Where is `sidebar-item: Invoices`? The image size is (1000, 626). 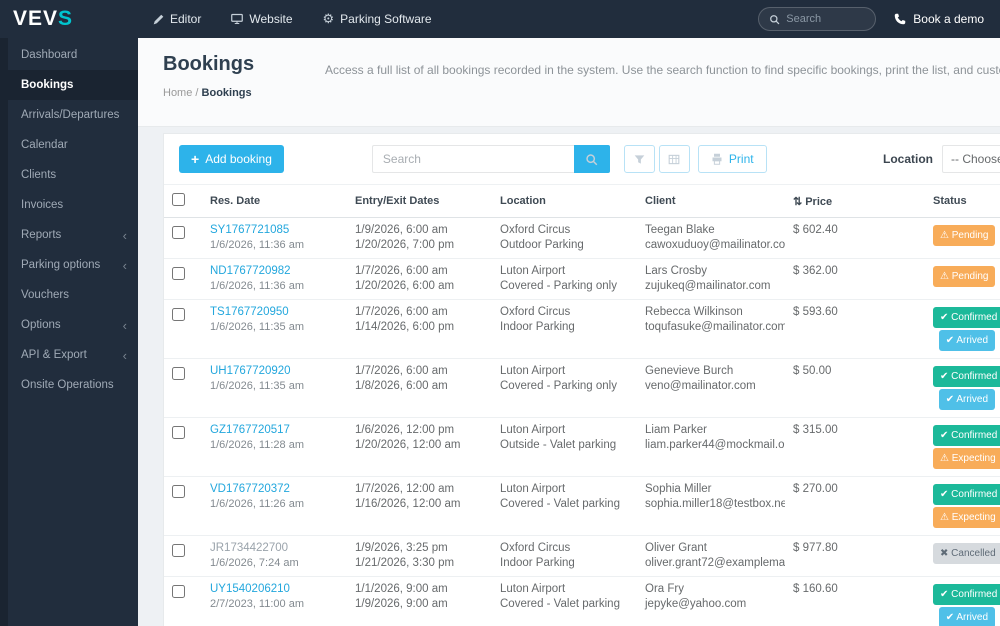 sidebar-item: Invoices is located at coordinates (73, 205).